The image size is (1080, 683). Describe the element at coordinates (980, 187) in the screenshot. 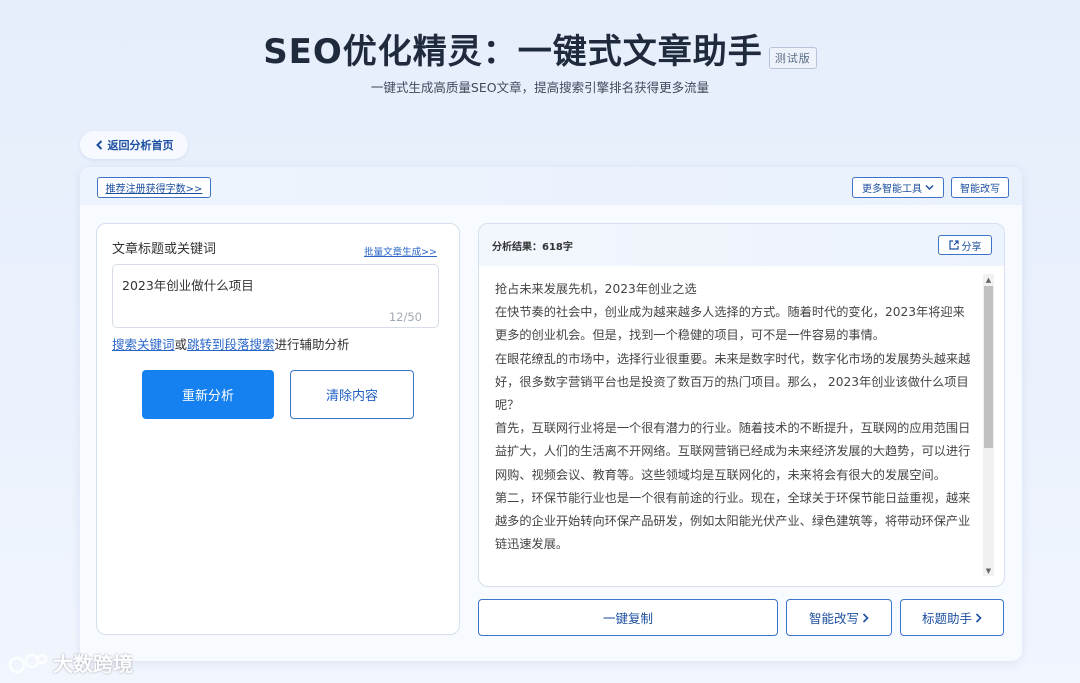

I see `smart-rewrite-top-button: 智能改写` at that location.